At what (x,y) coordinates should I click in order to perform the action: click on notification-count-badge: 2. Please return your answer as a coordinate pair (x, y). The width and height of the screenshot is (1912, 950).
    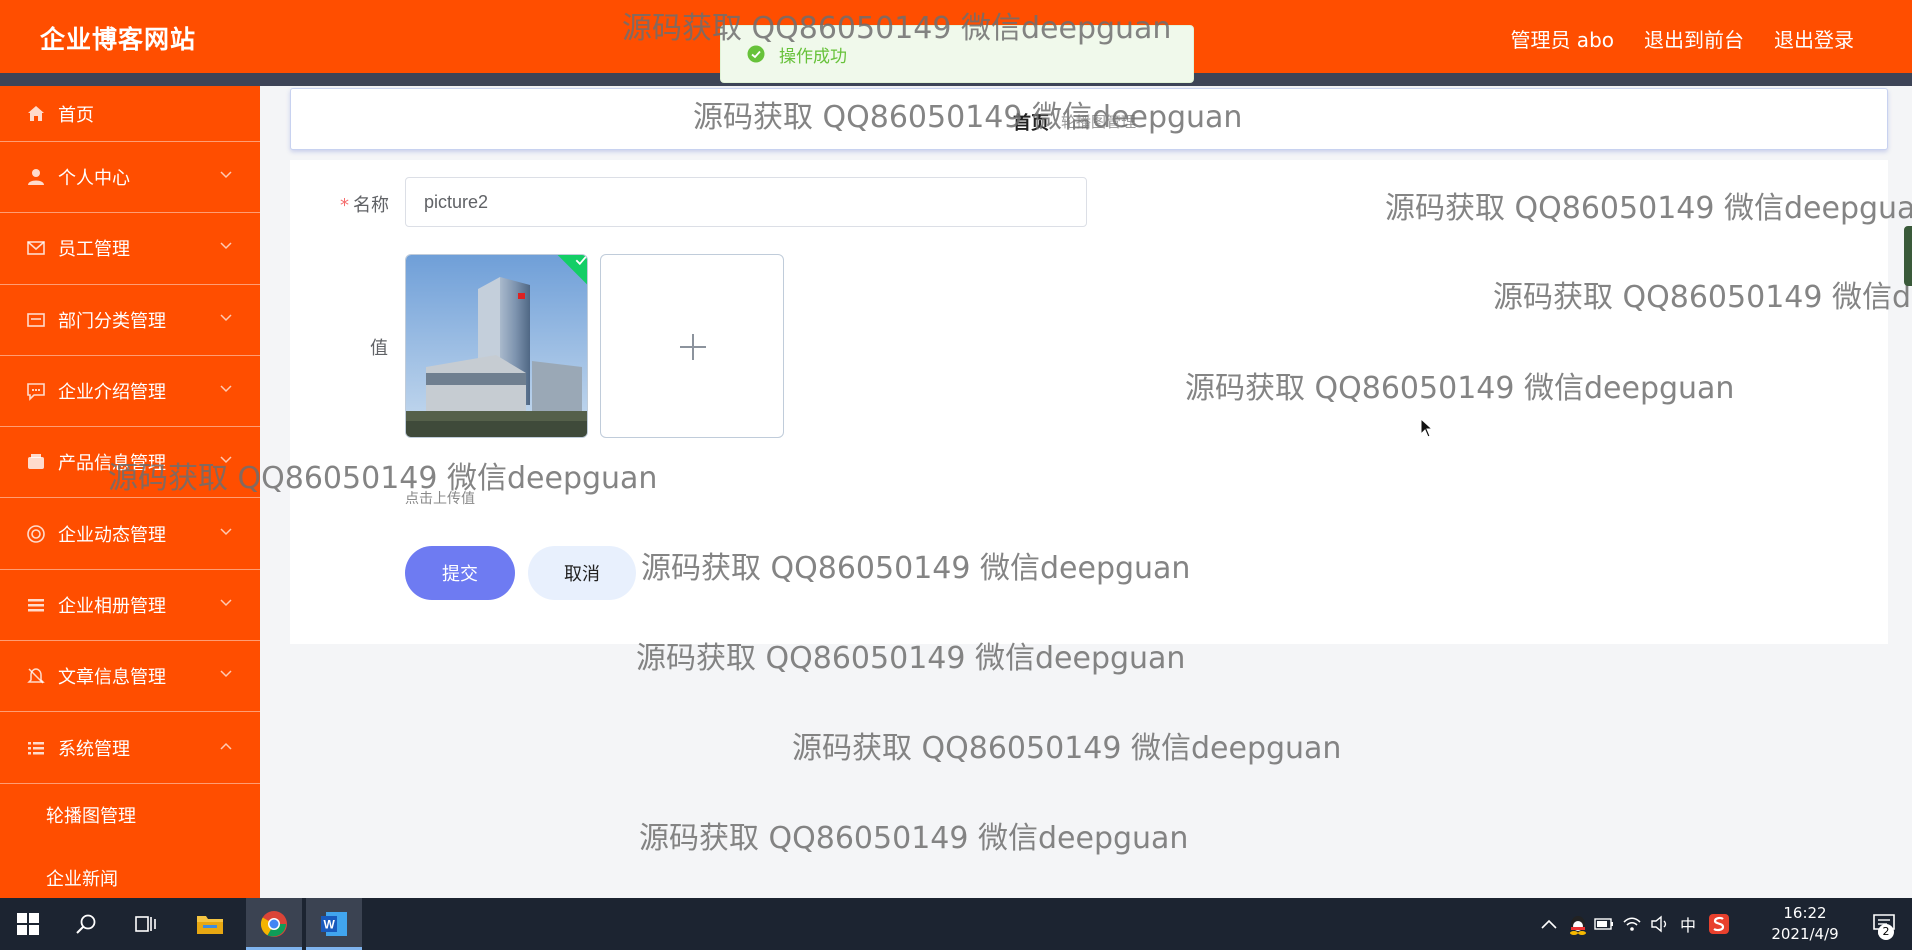
    Looking at the image, I should click on (1886, 932).